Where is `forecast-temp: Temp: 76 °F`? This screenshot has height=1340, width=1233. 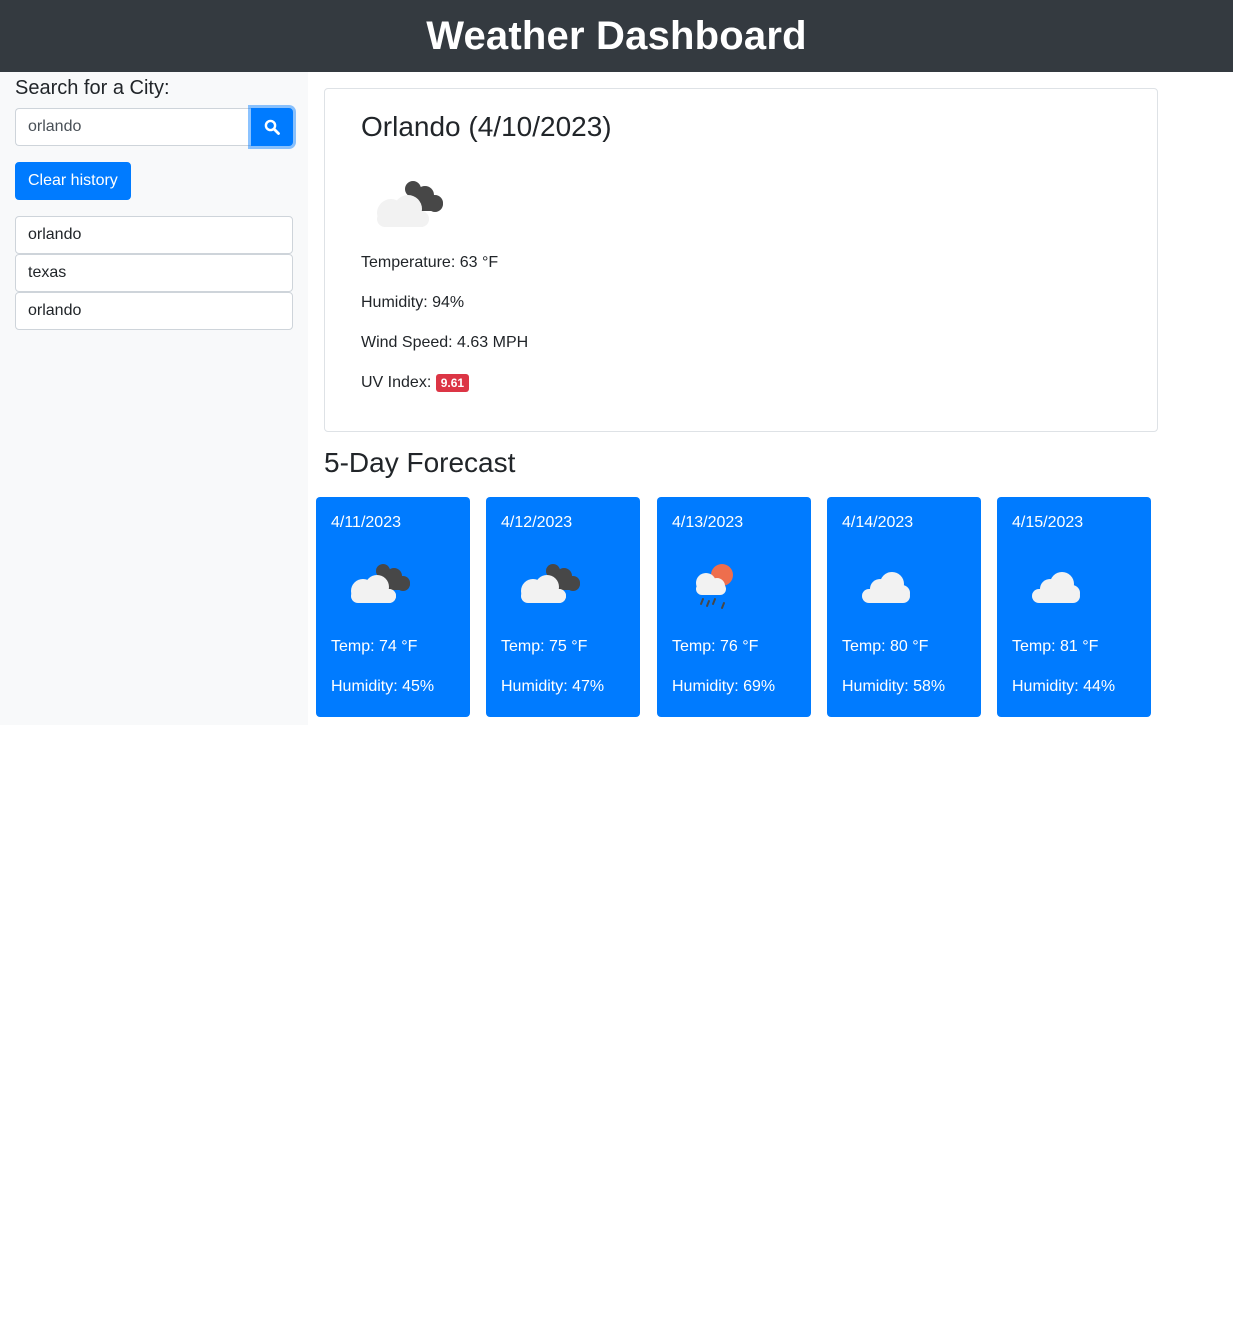 forecast-temp: Temp: 76 °F is located at coordinates (715, 646).